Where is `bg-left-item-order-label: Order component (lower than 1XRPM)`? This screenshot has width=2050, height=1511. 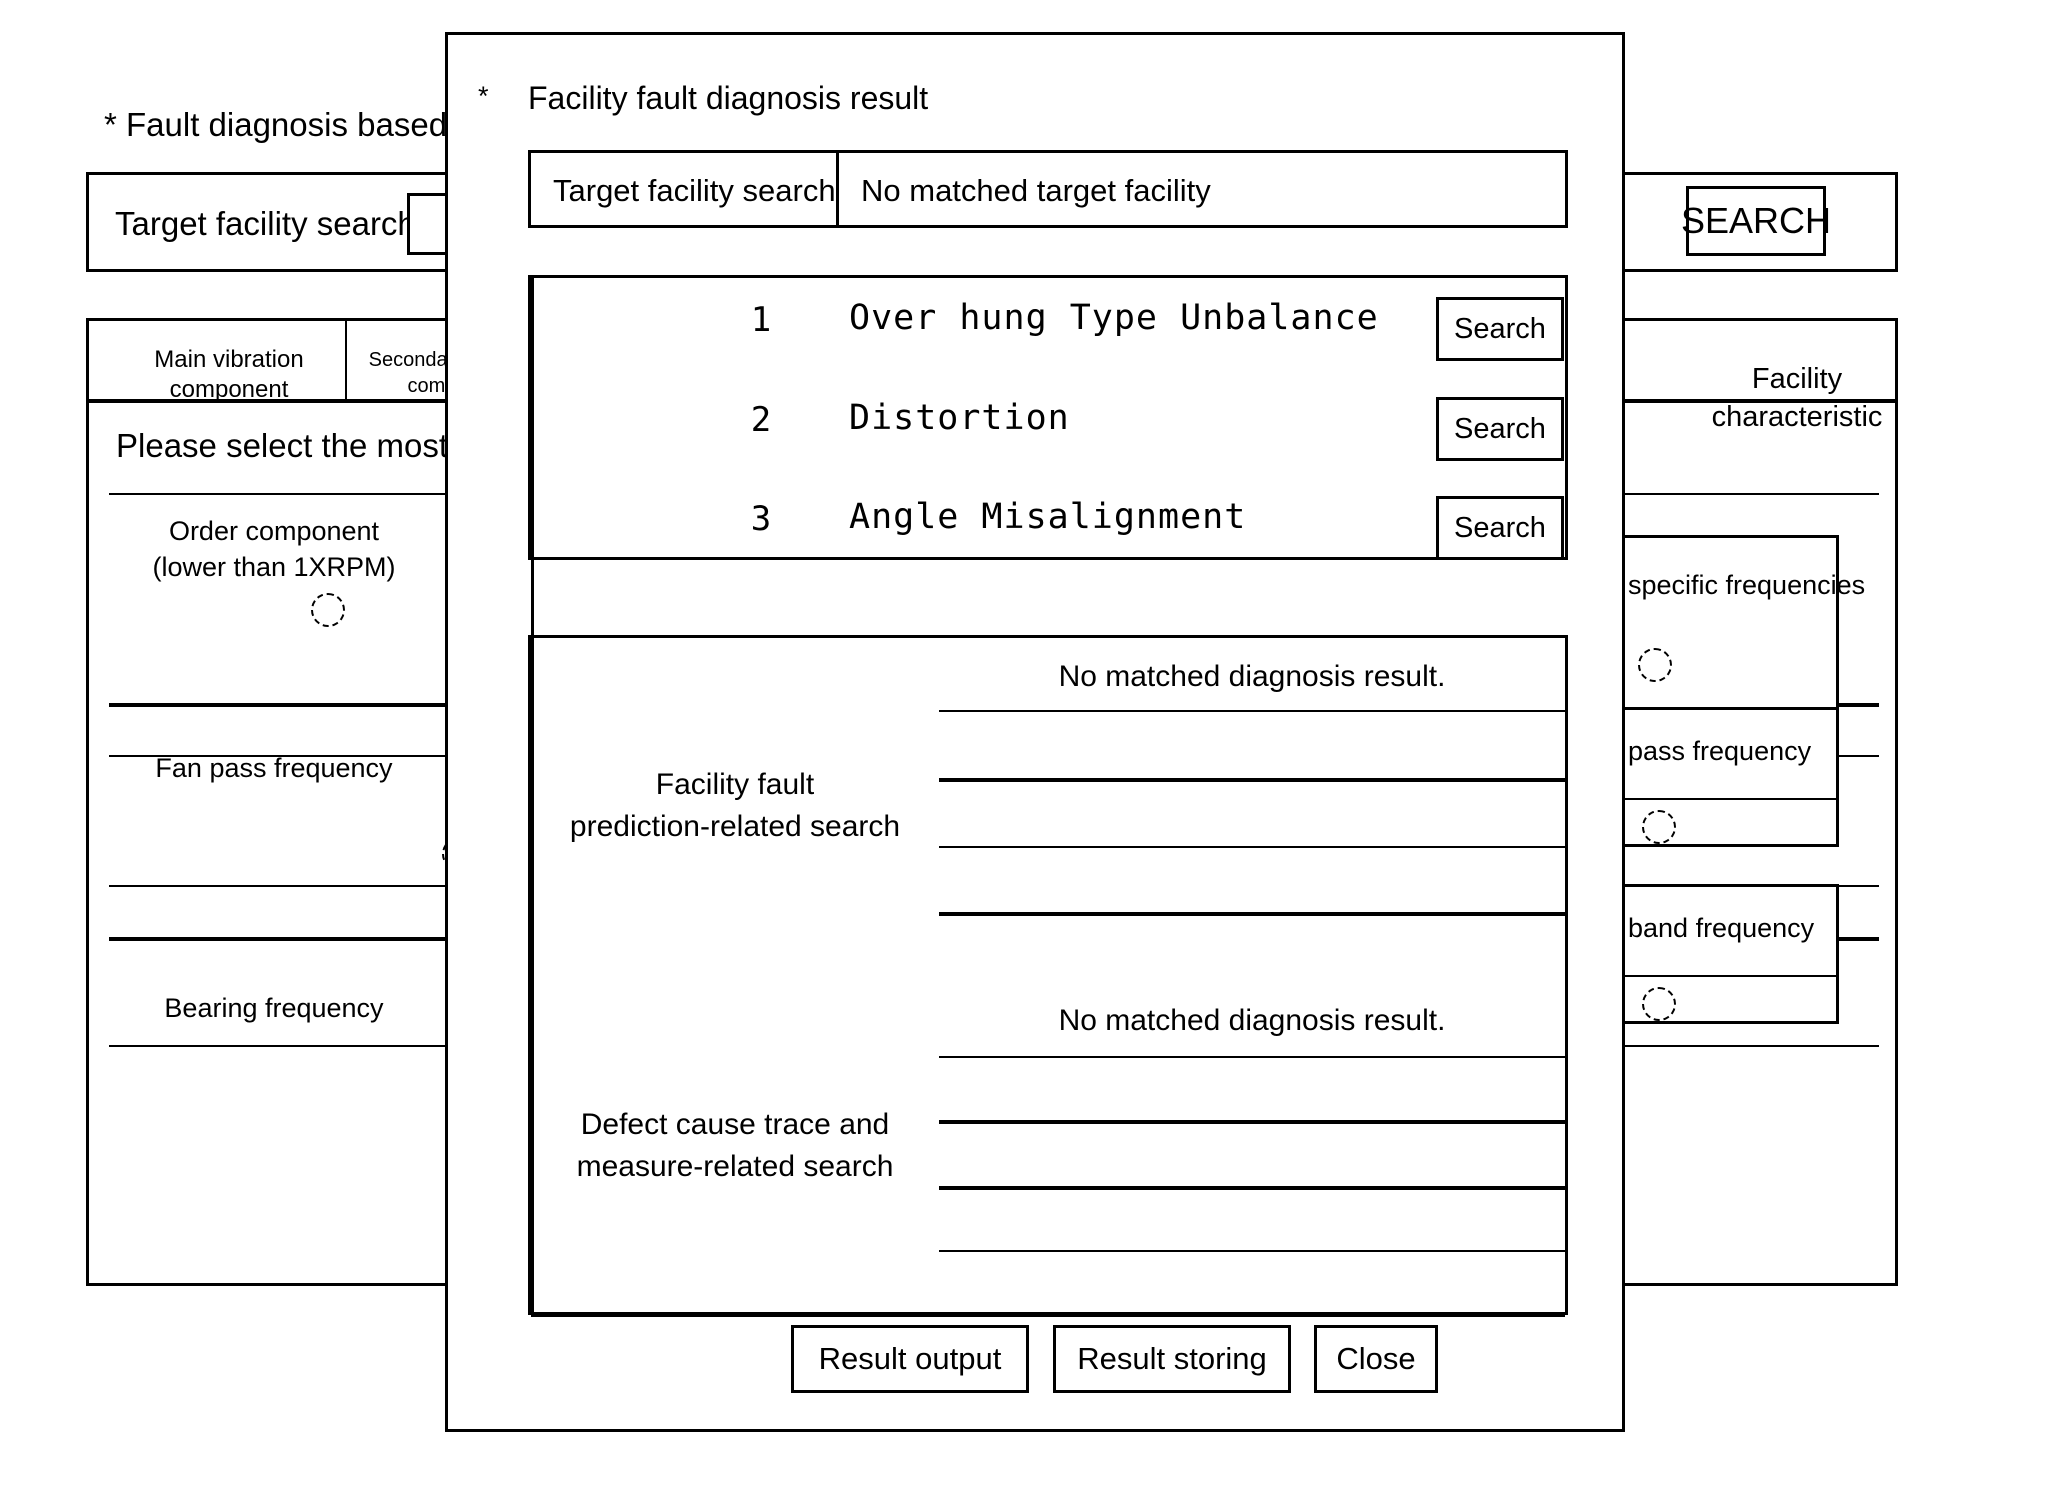
bg-left-item-order-label: Order component (lower than 1XRPM) is located at coordinates (274, 549).